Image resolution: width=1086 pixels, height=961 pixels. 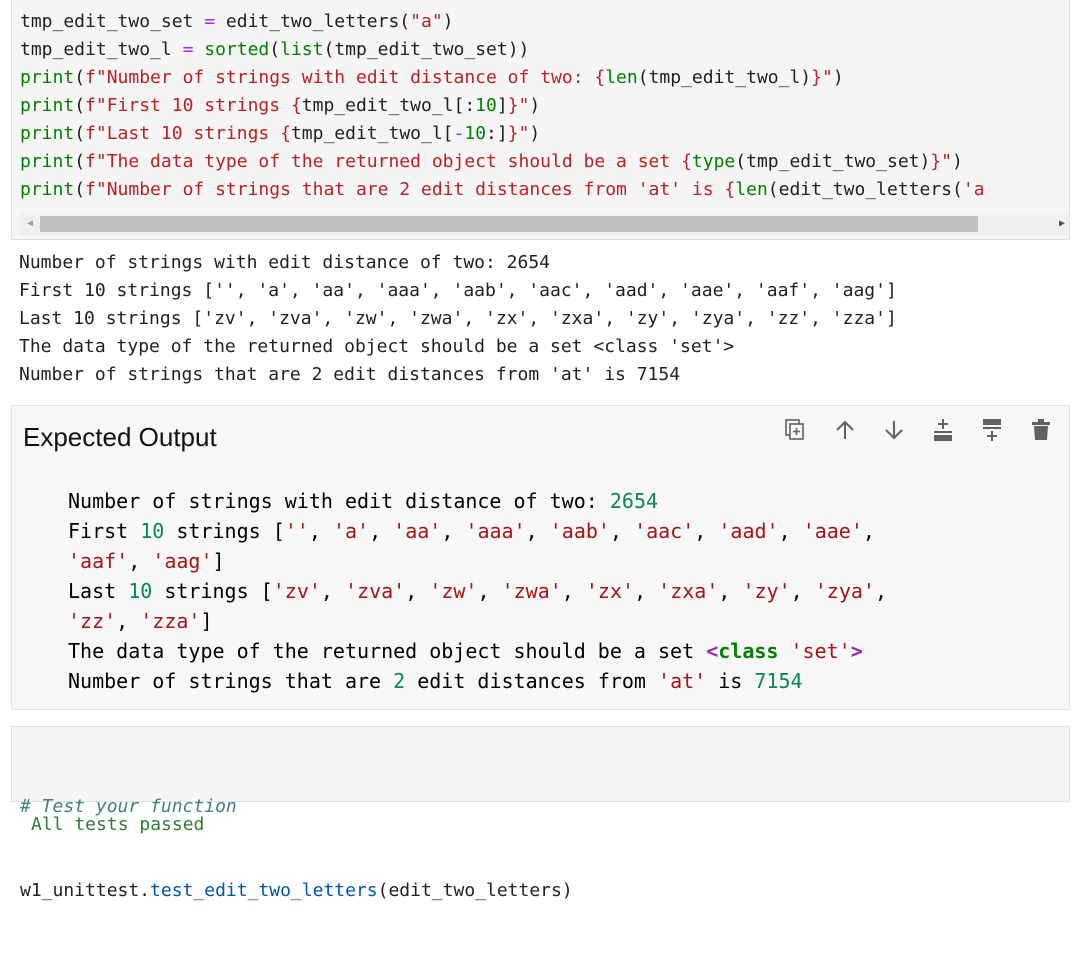 What do you see at coordinates (992, 430) in the screenshot?
I see `insert-below-icon` at bounding box center [992, 430].